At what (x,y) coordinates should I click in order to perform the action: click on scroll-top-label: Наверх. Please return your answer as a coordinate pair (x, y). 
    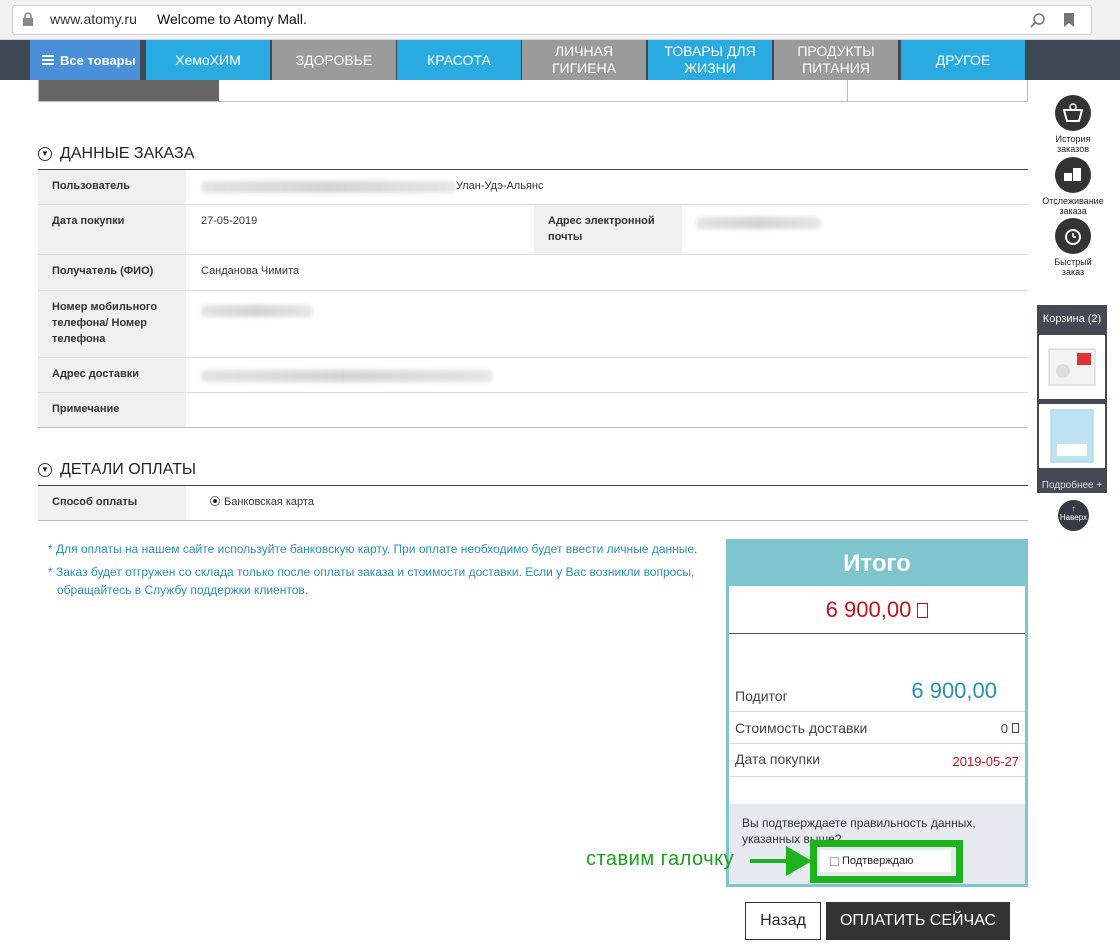
    Looking at the image, I should click on (1073, 517).